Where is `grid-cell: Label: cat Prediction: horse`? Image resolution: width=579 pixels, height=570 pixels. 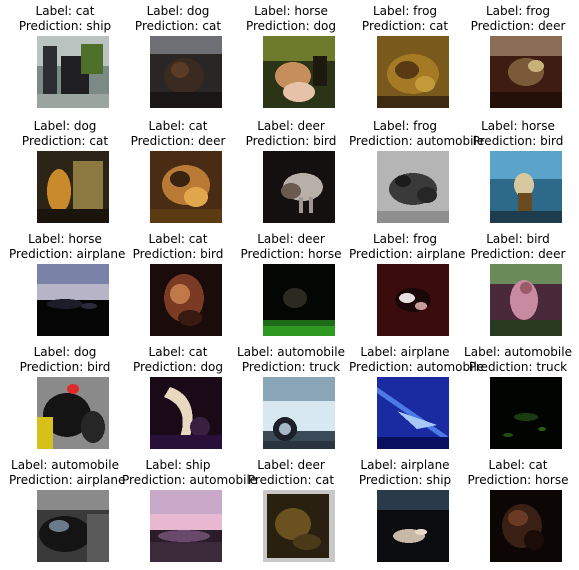 grid-cell: Label: cat Prediction: horse is located at coordinates (518, 514).